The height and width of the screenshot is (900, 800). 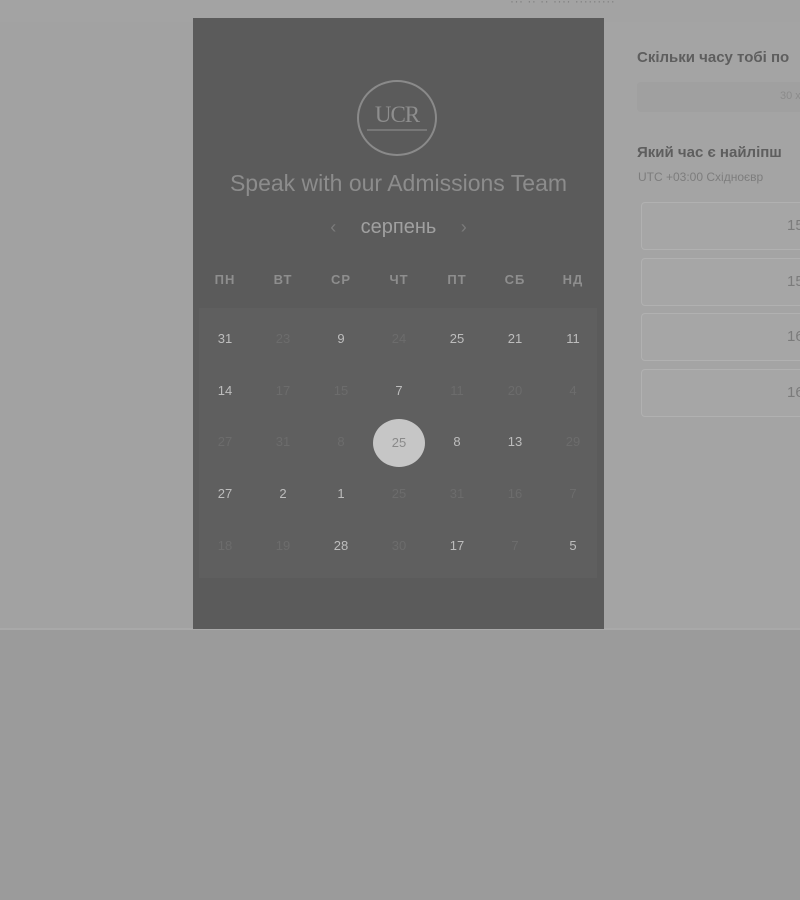 I want to click on calendar-day-available: 9, so click(x=341, y=338).